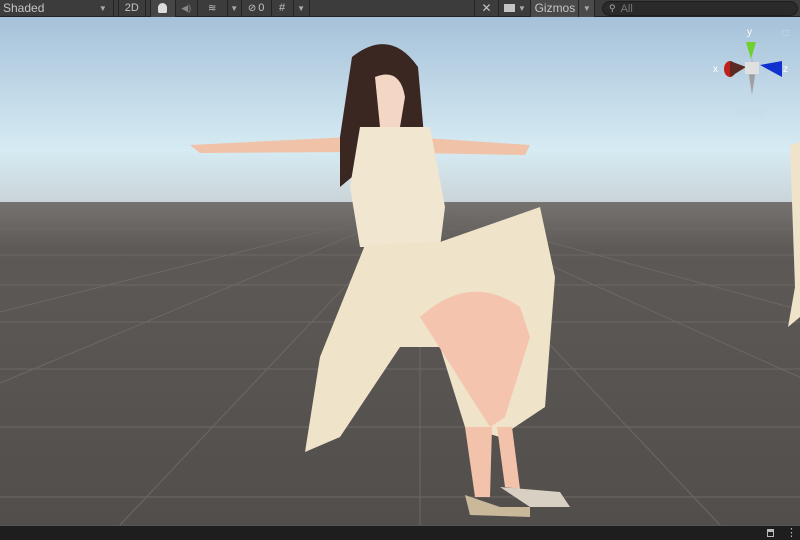 The image size is (800, 540). I want to click on camera-button: ▼, so click(515, 8).